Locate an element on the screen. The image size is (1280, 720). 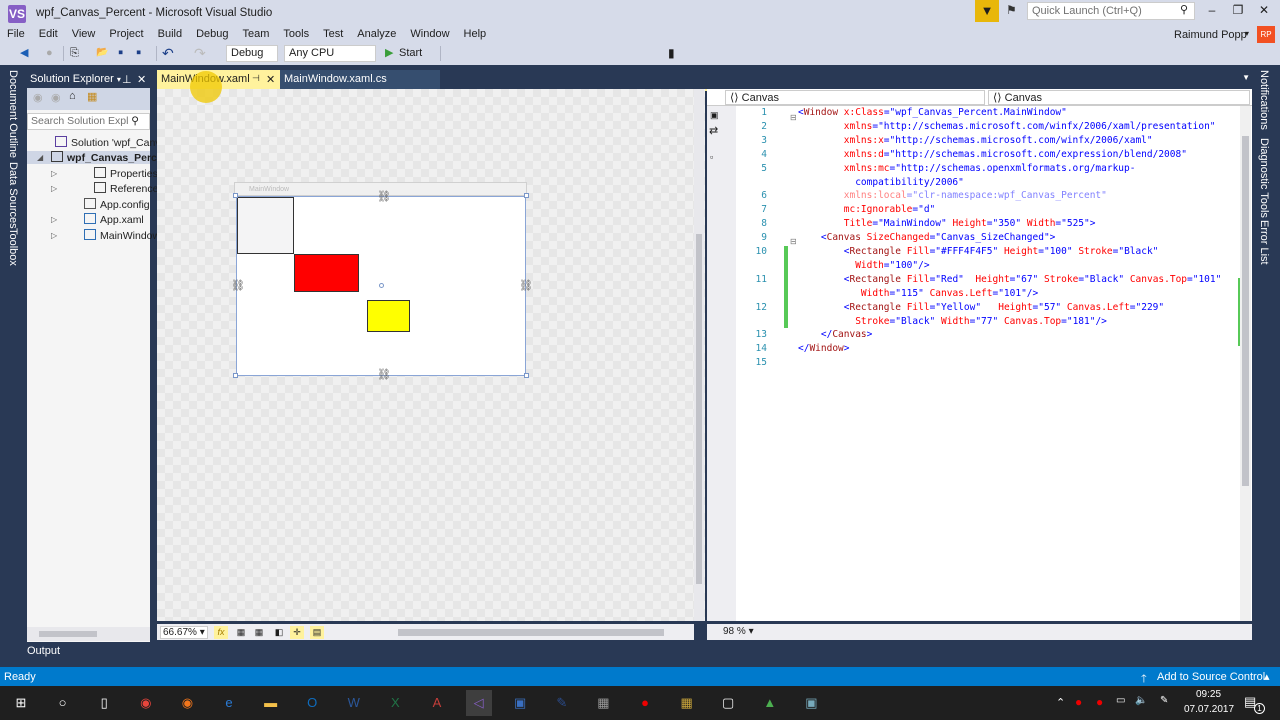
tree-item: wpf_Canvas_Perce is located at coordinates (95, 157).